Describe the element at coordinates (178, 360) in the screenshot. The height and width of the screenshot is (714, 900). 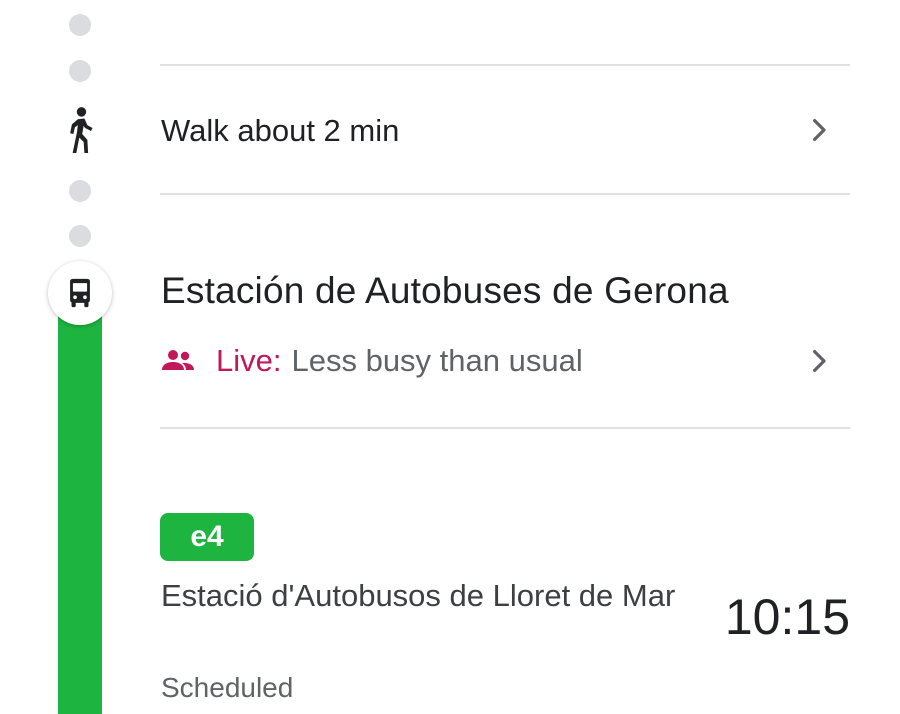
I see `people-icon` at that location.